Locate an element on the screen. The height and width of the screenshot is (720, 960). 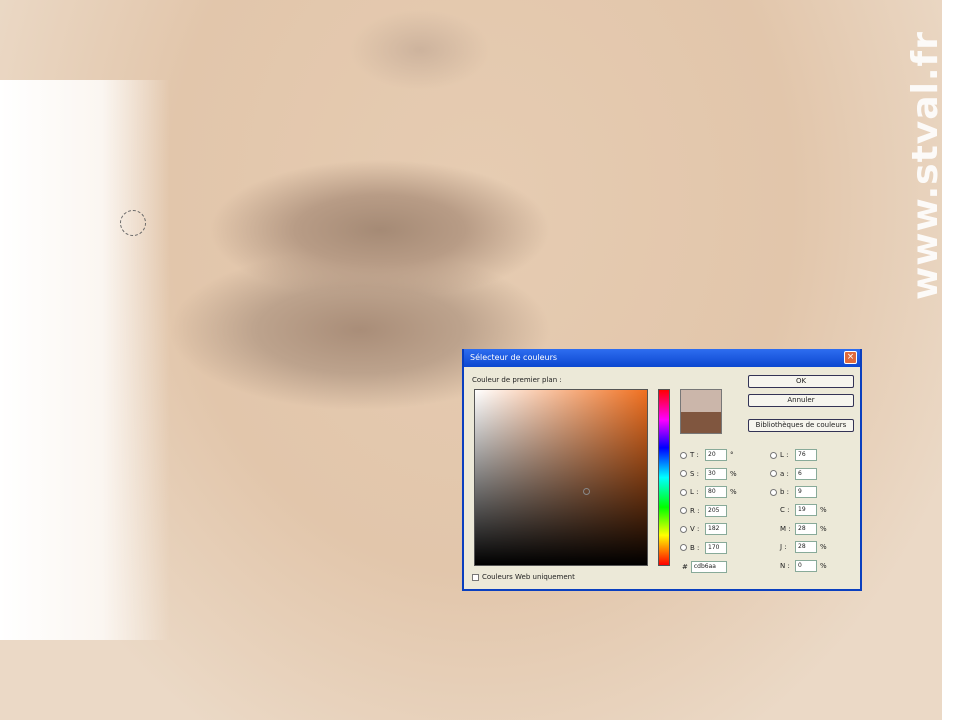
field-label: T : is located at coordinates (694, 455).